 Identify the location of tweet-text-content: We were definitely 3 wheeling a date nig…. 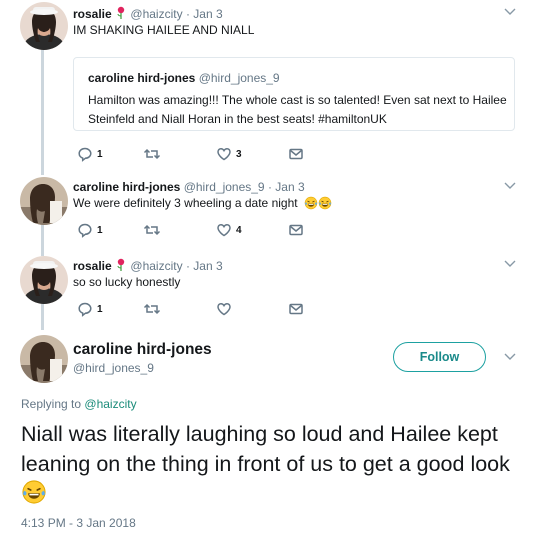
(185, 203).